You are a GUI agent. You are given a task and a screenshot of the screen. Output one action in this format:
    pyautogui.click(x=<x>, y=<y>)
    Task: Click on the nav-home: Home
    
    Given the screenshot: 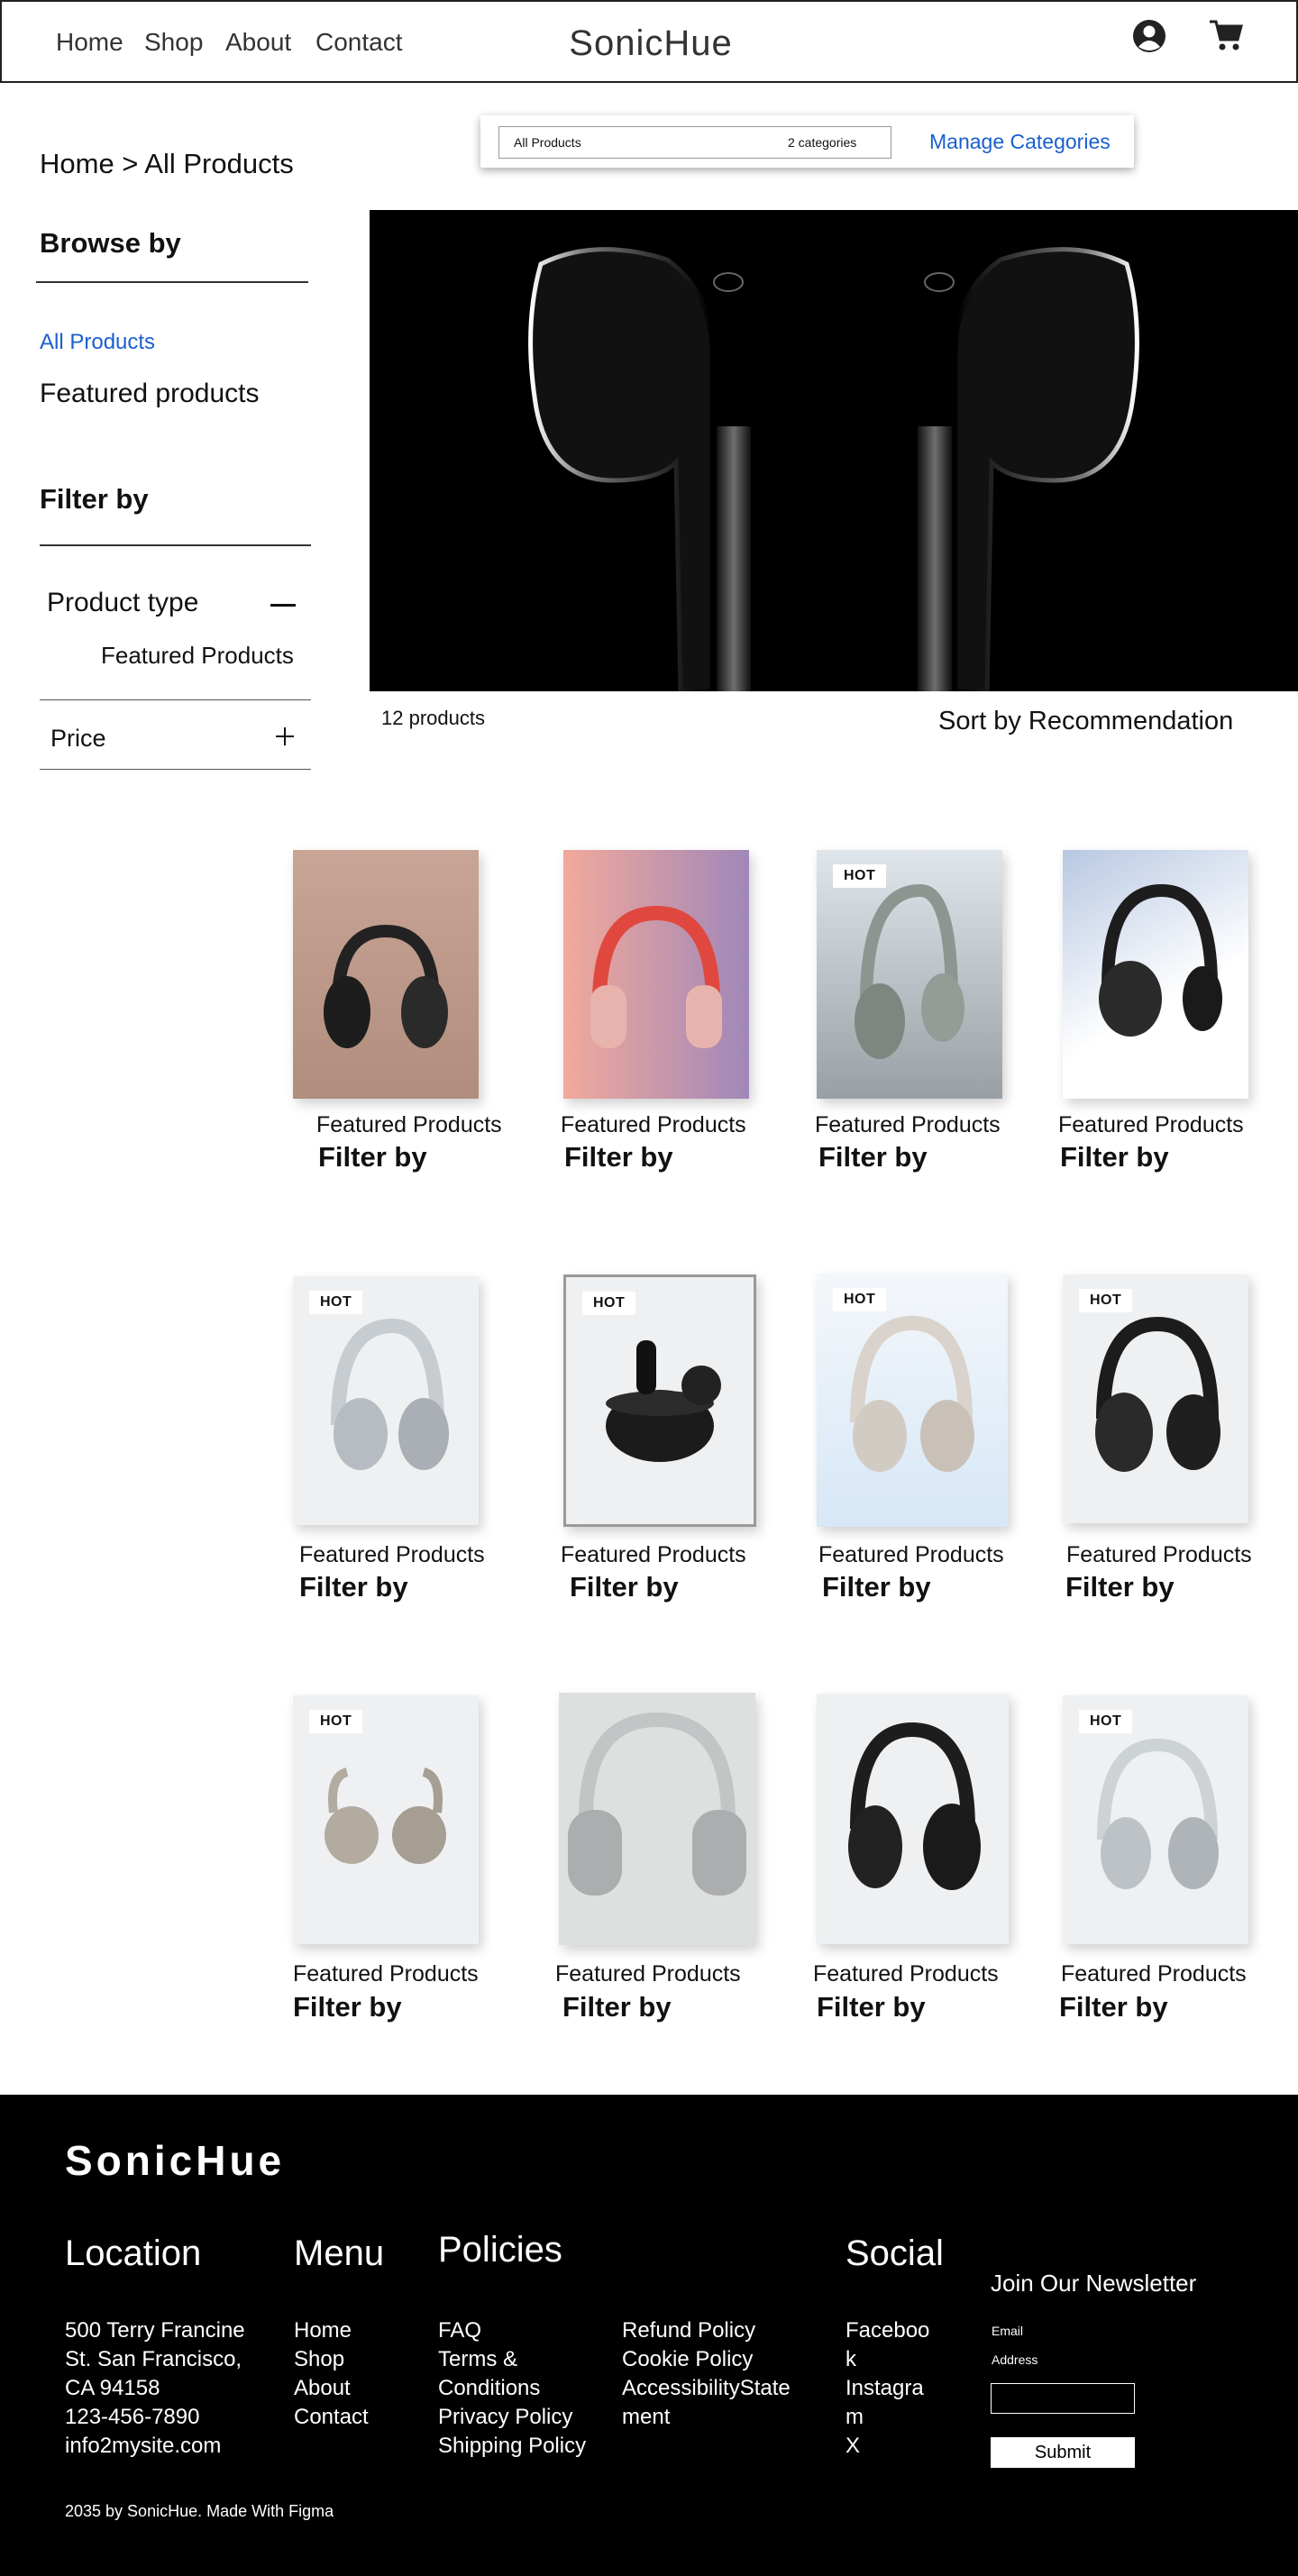 What is the action you would take?
    pyautogui.click(x=89, y=42)
    